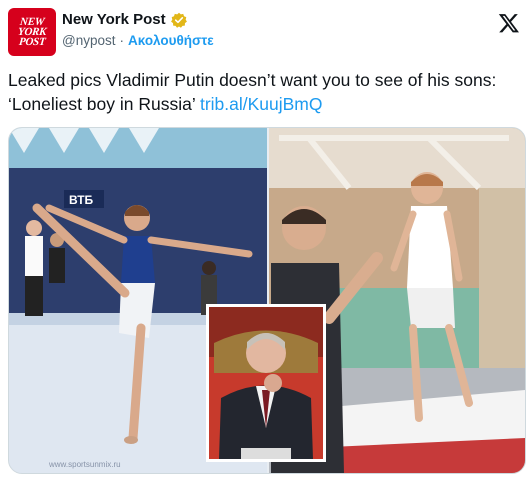  What do you see at coordinates (509, 23) in the screenshot?
I see `x-logo-icon` at bounding box center [509, 23].